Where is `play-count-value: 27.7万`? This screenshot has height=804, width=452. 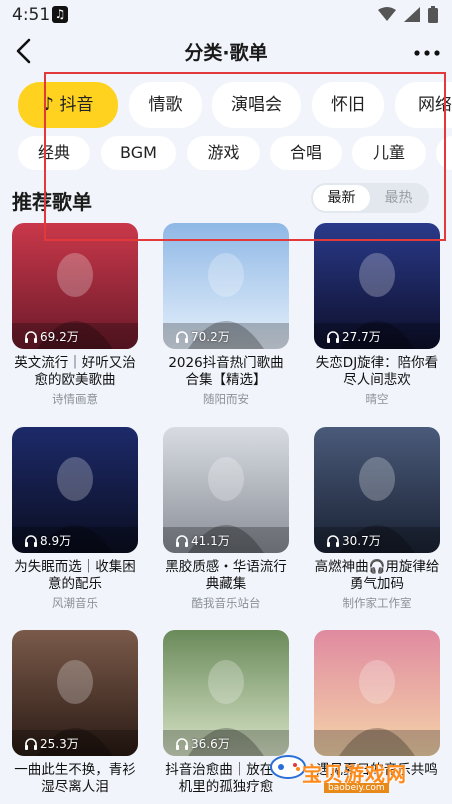
play-count-value: 27.7万 is located at coordinates (361, 337).